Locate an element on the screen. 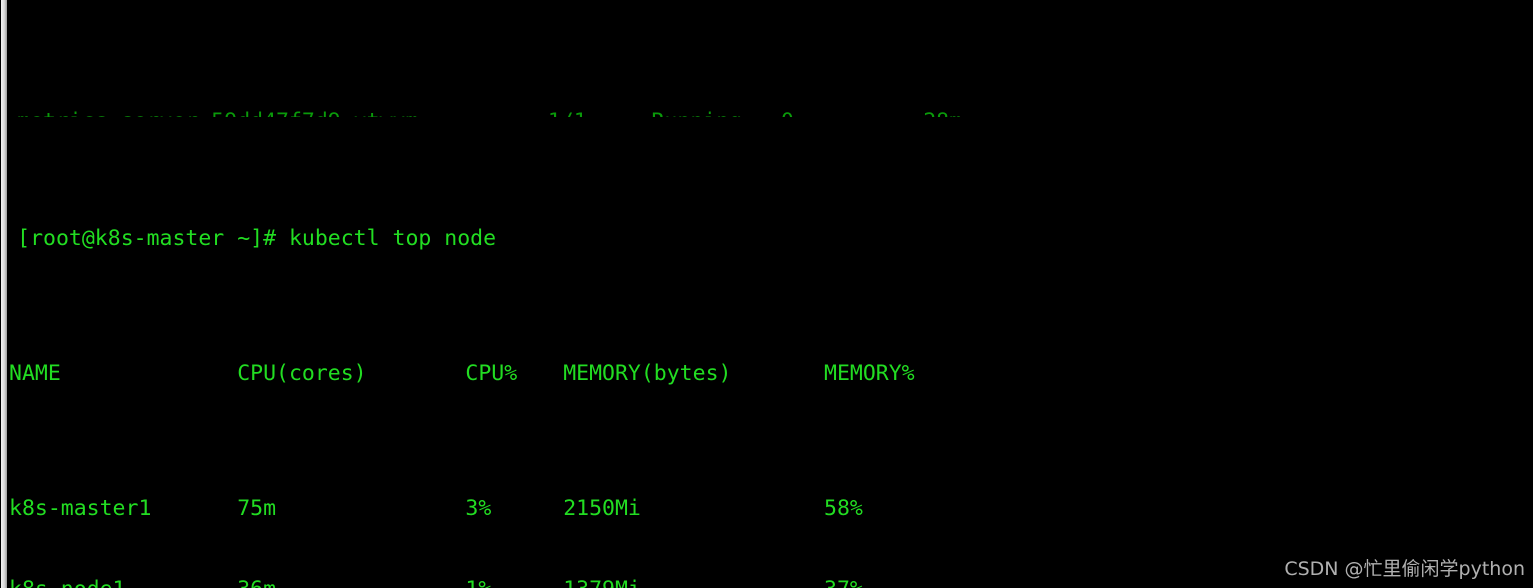 This screenshot has height=588, width=1533. scrollbar-edge is located at coordinates (8, 294).